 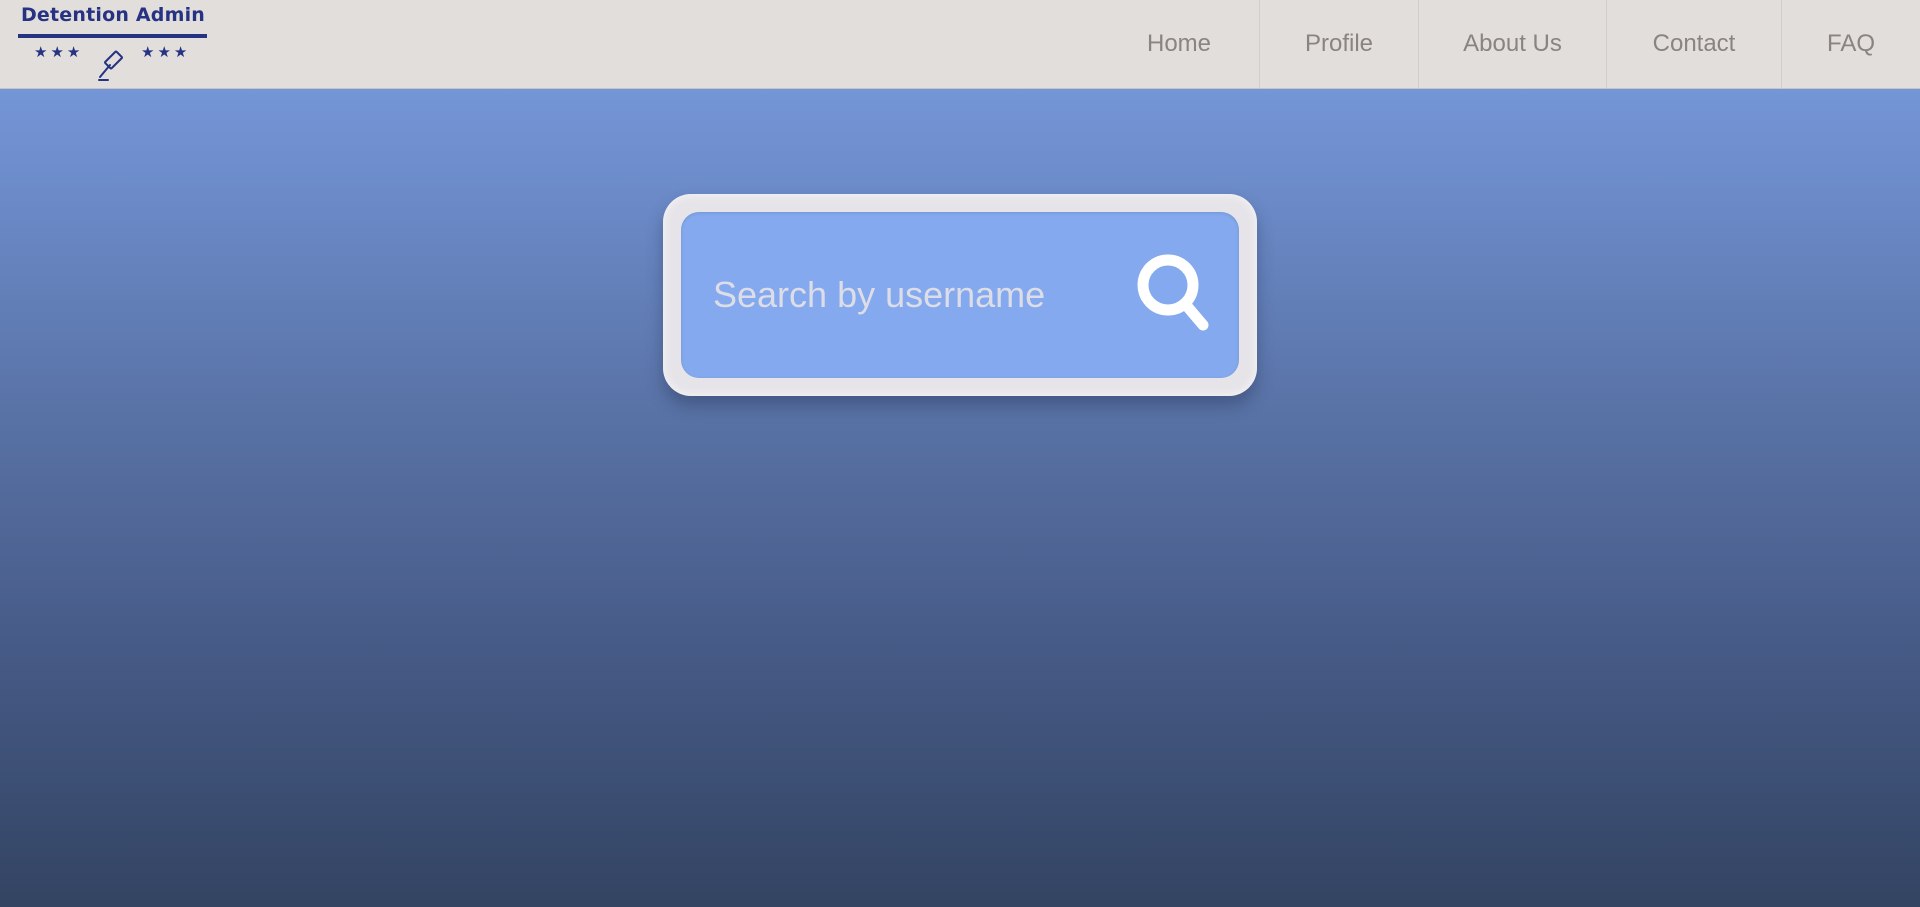 I want to click on main-nav: Home Profile About Us Contact FAQ, so click(x=1509, y=44).